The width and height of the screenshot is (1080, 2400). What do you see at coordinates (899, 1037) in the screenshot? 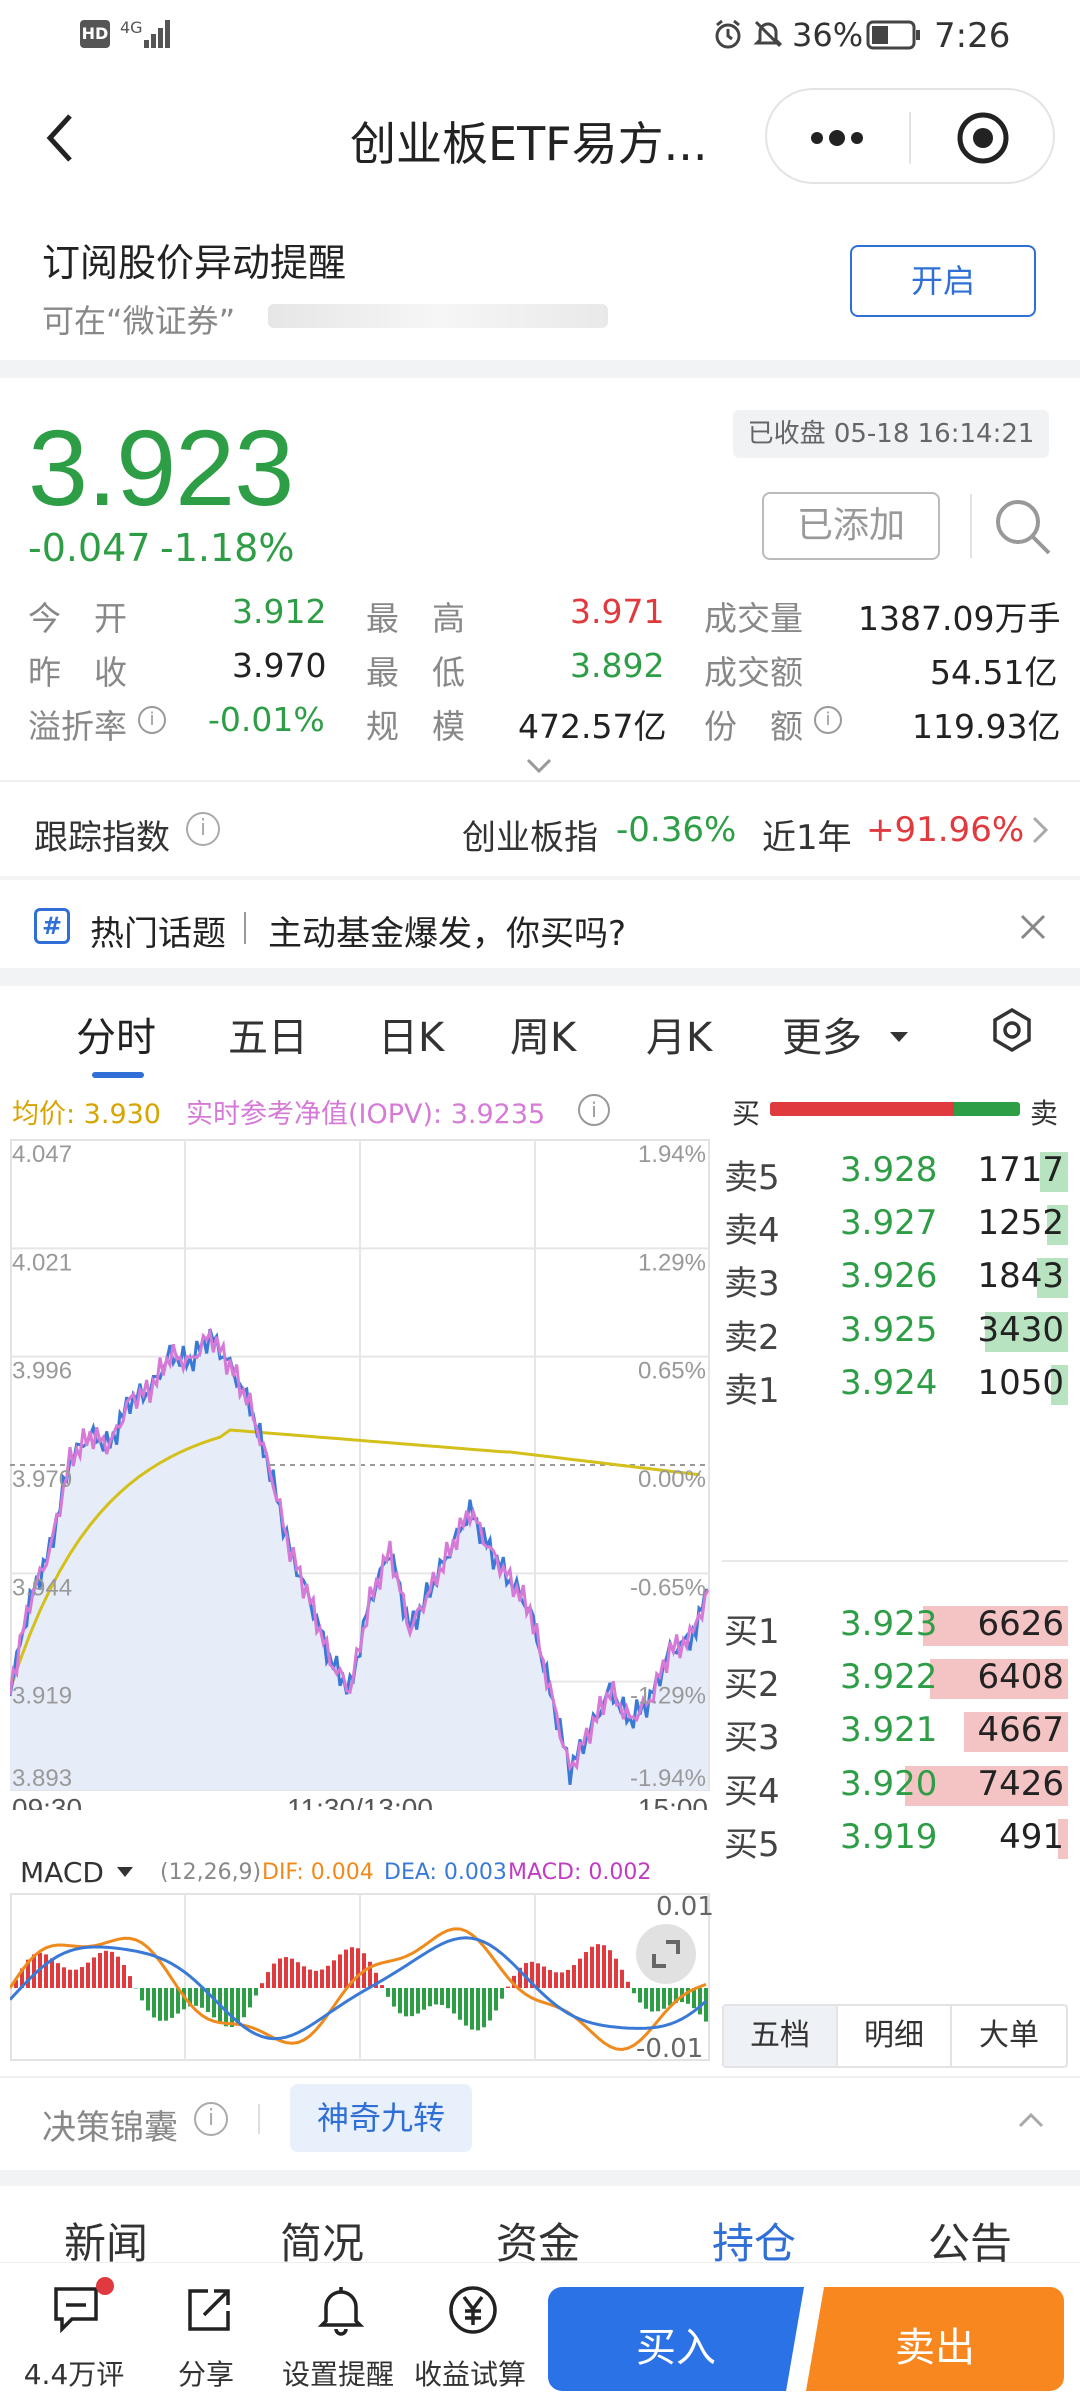
I see `dropdown-icon` at bounding box center [899, 1037].